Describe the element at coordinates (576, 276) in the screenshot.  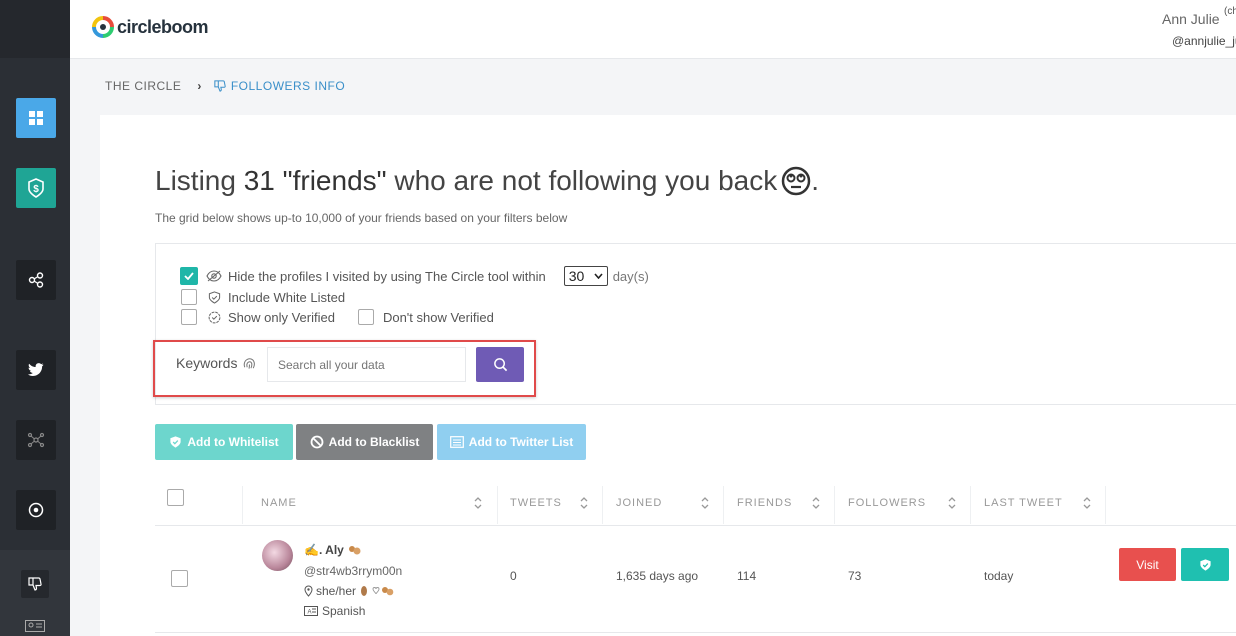
I see `days-select-value: 30` at that location.